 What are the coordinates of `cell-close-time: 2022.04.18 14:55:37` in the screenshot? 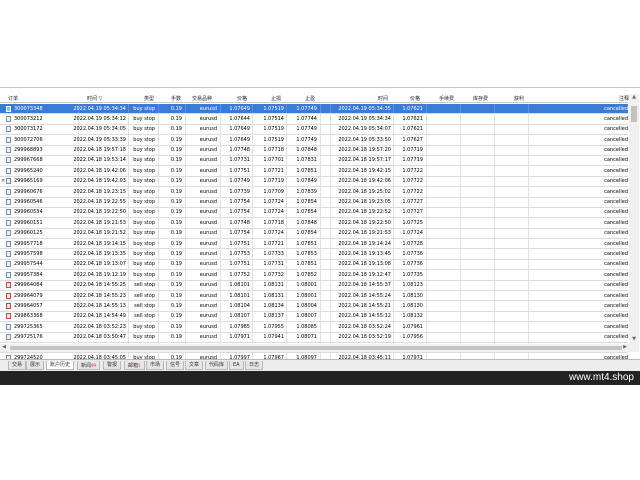 It's located at (364, 285).